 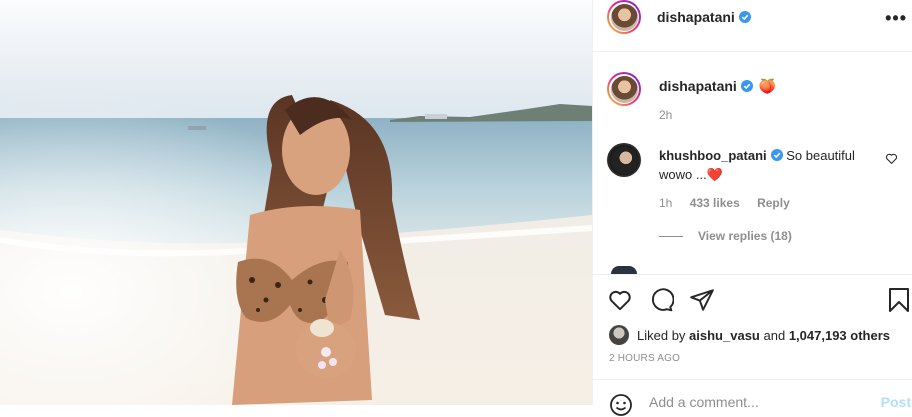 I want to click on reply-button: Reply, so click(x=773, y=203).